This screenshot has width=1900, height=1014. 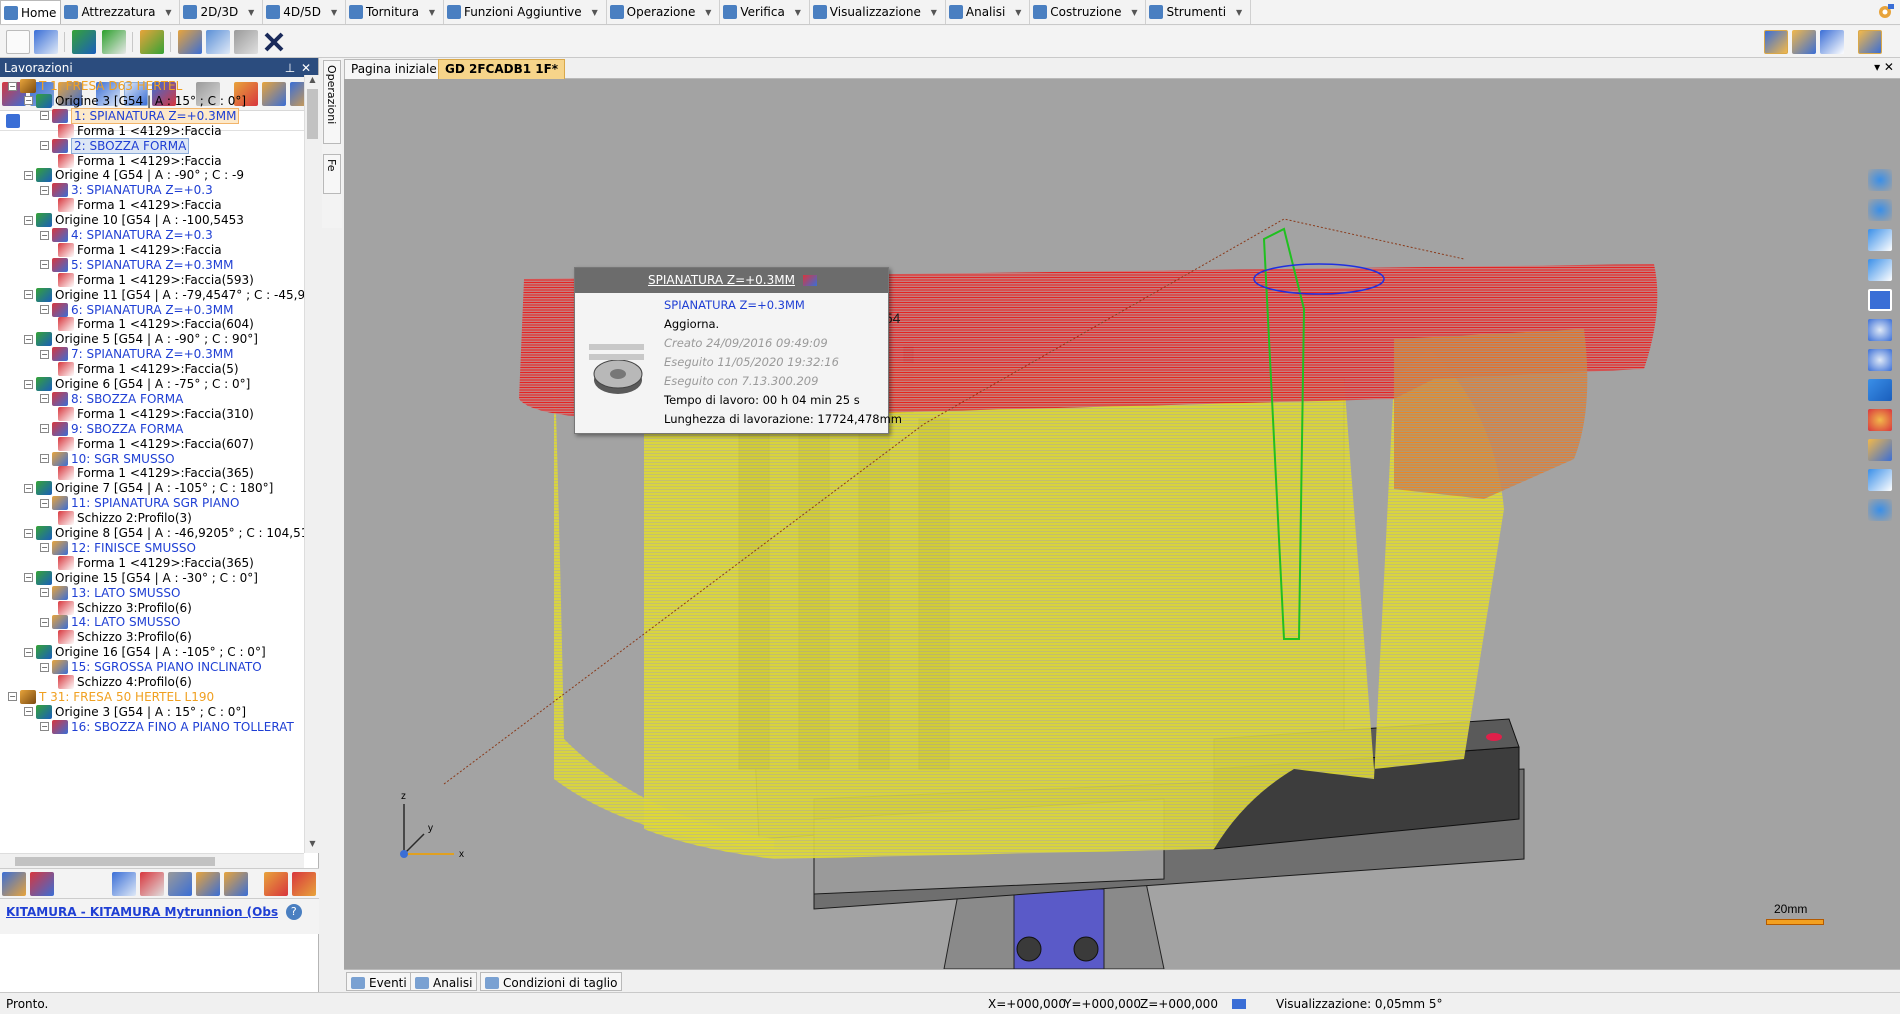 I want to click on options-icon, so click(x=1870, y=42).